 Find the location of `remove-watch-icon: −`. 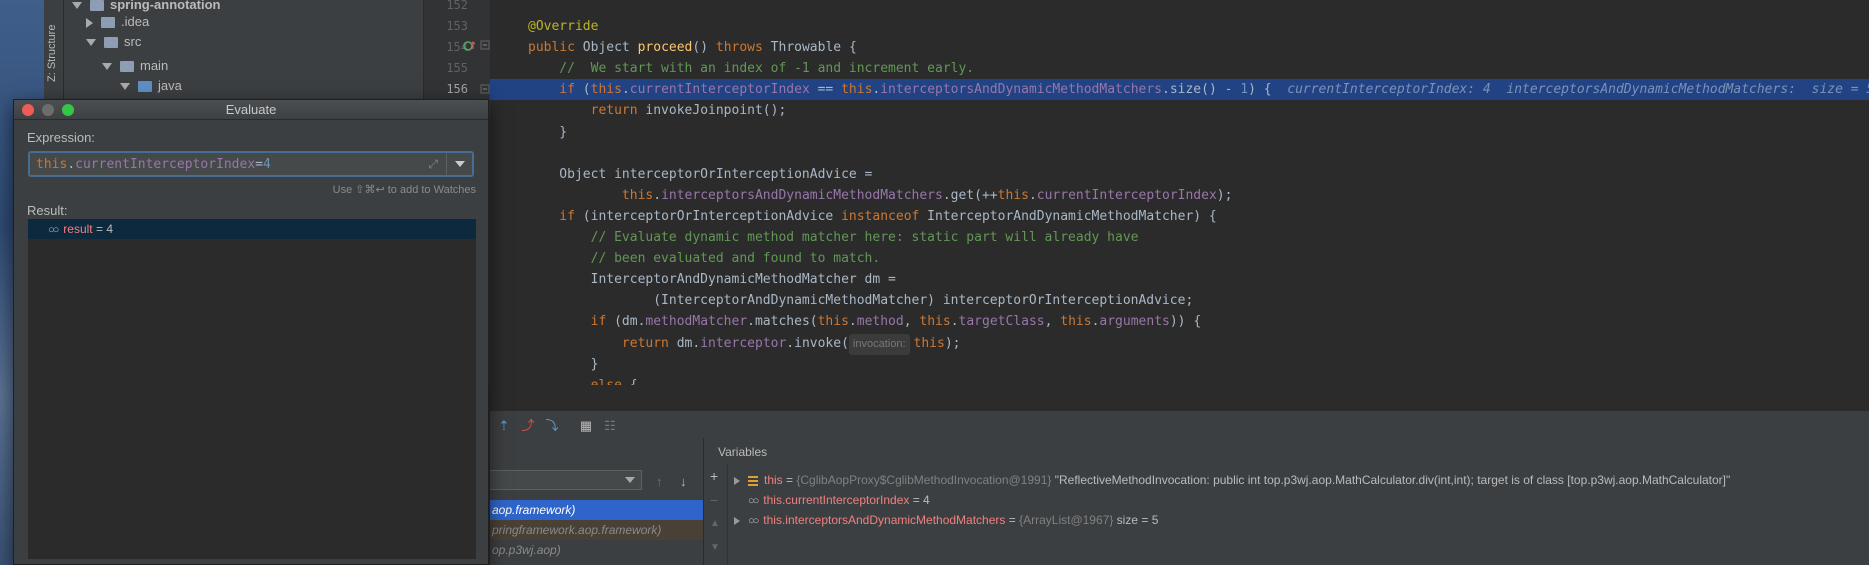

remove-watch-icon: − is located at coordinates (714, 500).